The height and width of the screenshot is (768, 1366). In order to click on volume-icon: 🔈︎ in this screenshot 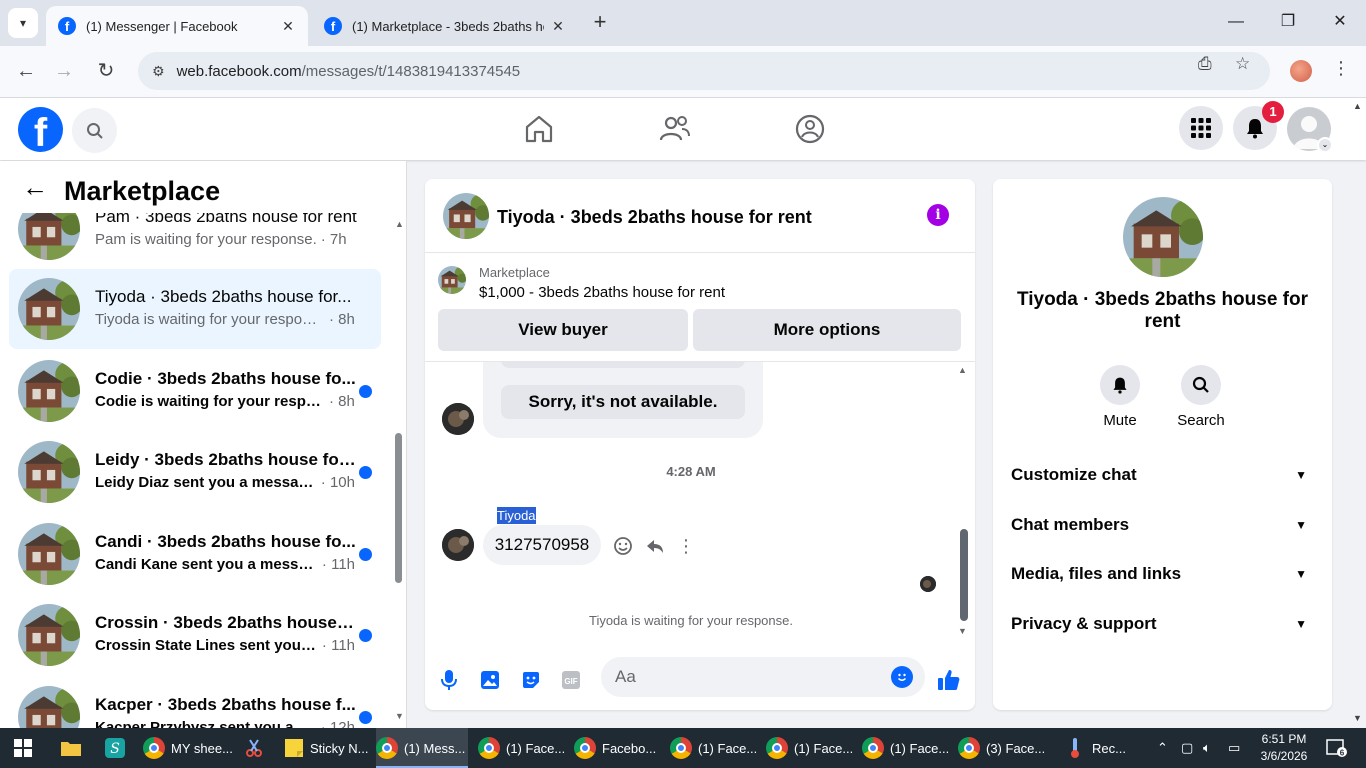, I will do `click(1207, 748)`.